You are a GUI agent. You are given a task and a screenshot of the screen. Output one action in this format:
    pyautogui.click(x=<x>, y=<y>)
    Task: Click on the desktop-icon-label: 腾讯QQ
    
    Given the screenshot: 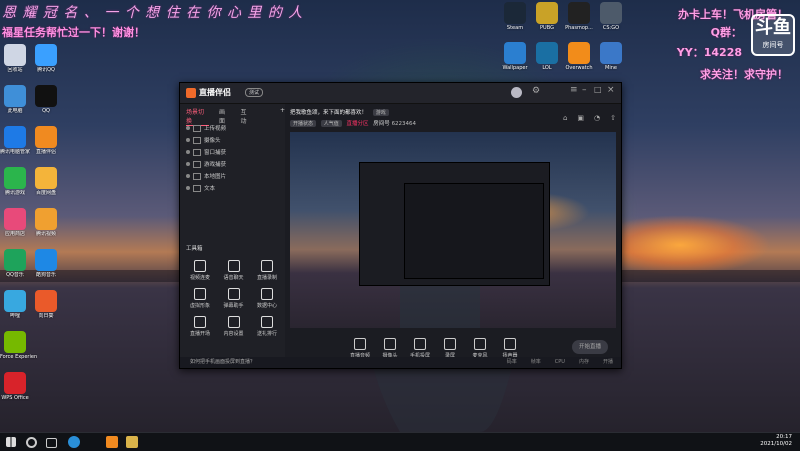 What is the action you would take?
    pyautogui.click(x=46, y=70)
    